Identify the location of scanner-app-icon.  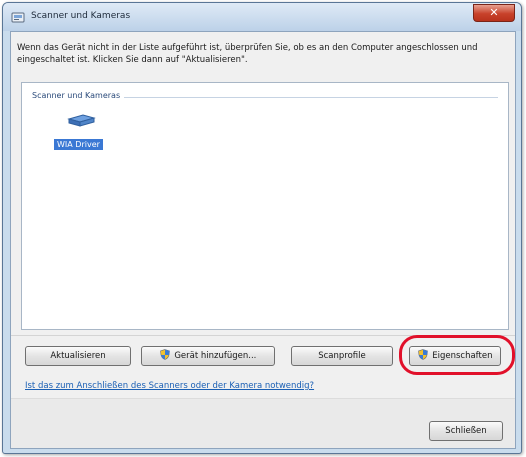
(18, 17).